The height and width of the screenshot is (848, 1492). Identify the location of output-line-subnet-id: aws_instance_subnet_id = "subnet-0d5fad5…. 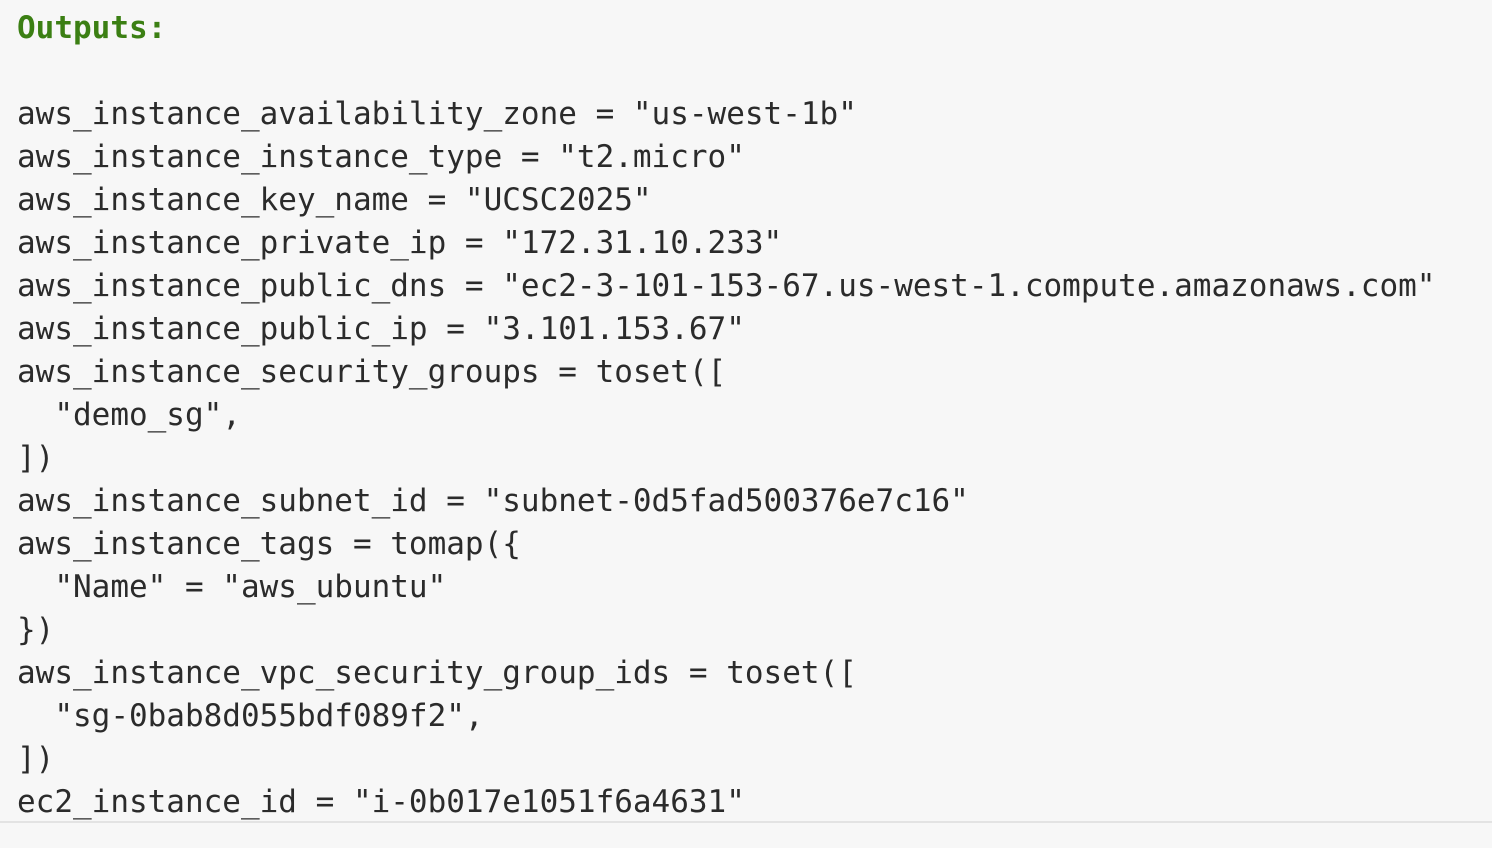
(493, 501).